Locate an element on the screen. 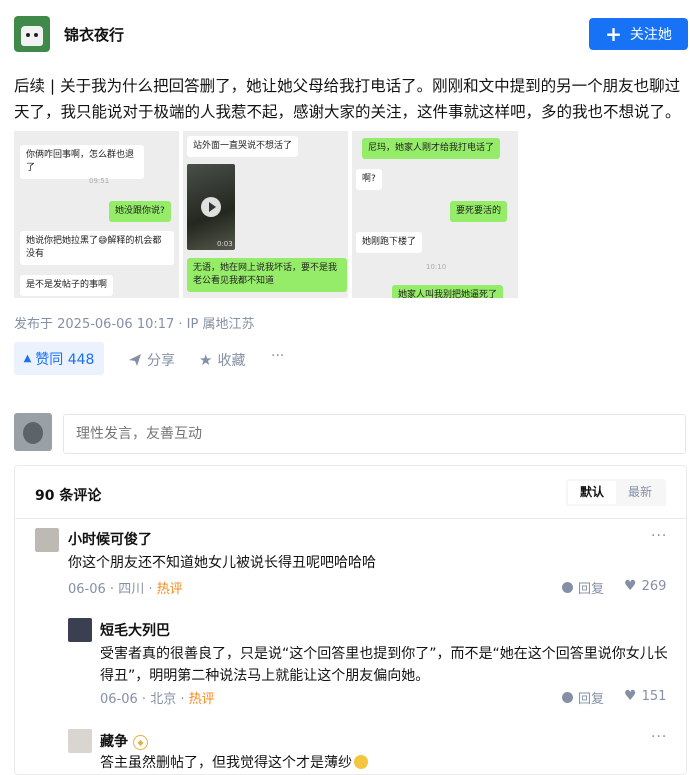 This screenshot has width=690, height=775. more-actions-button: ··· is located at coordinates (277, 356).